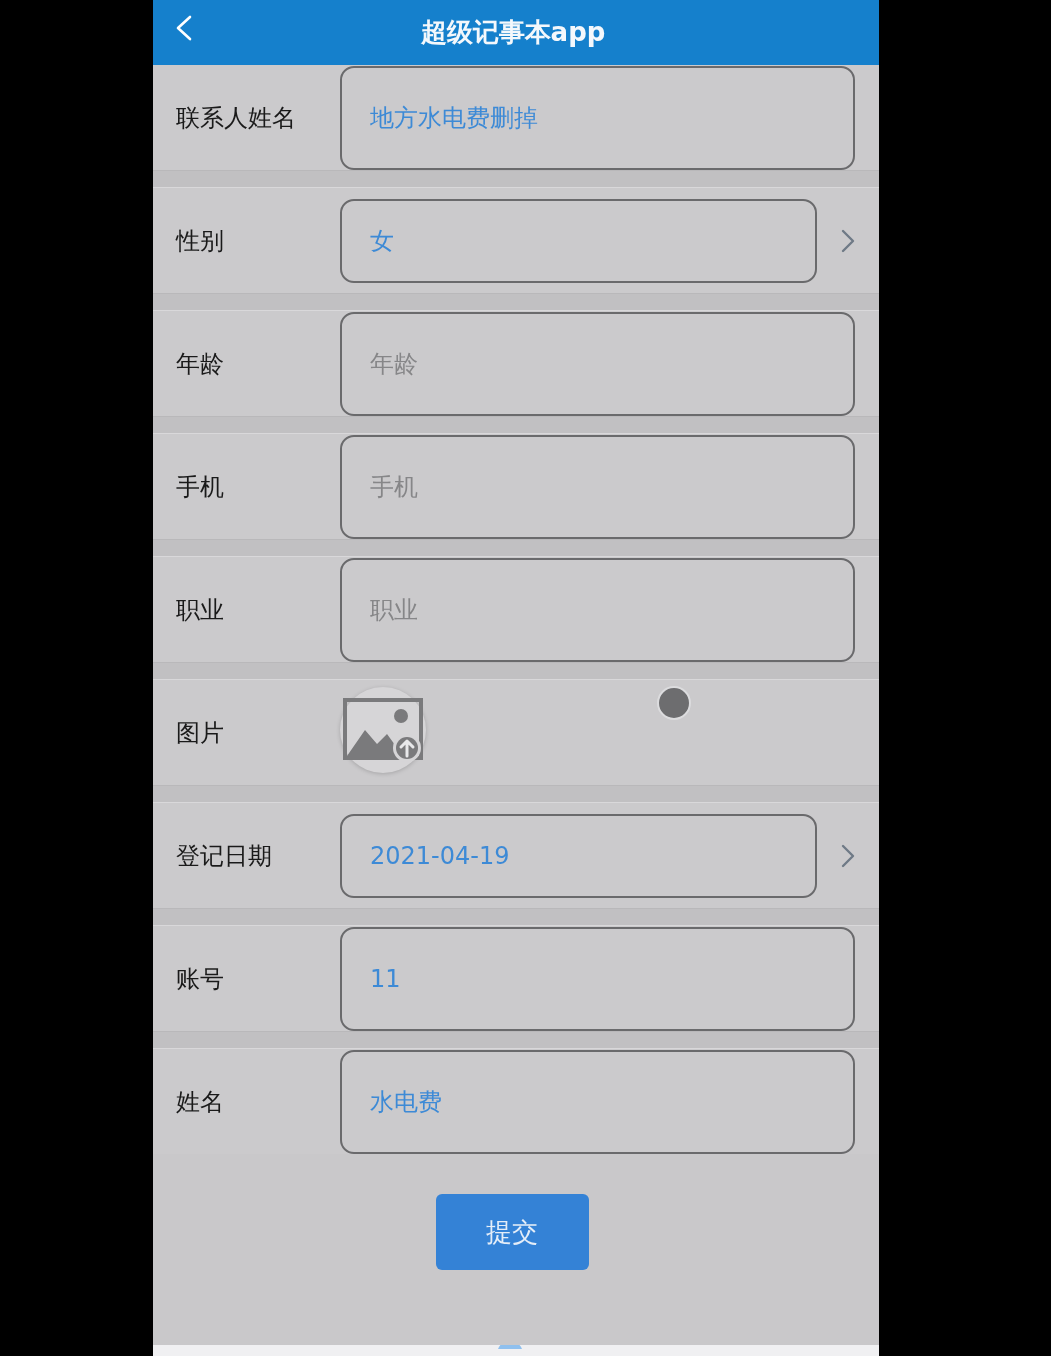  I want to click on field-label: 职业, so click(200, 610).